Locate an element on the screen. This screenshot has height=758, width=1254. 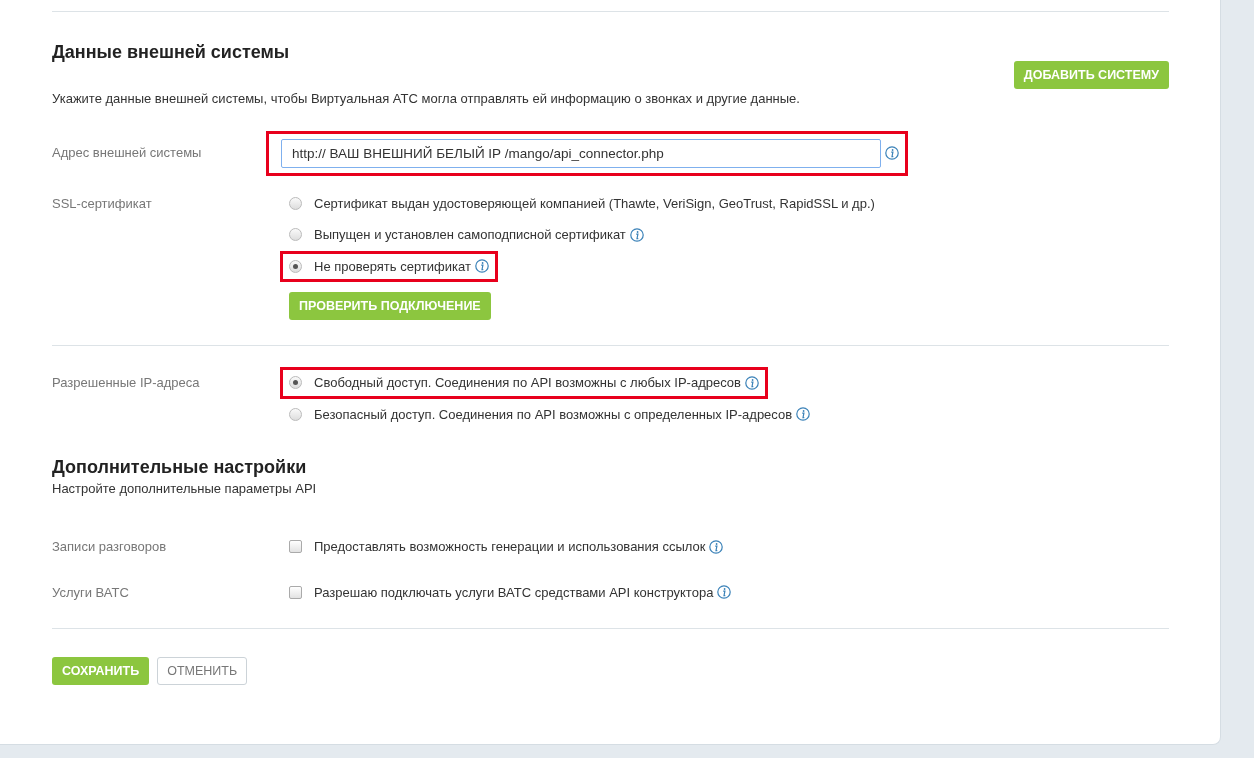
cancel-button: ОТМЕНИТЬ is located at coordinates (202, 671).